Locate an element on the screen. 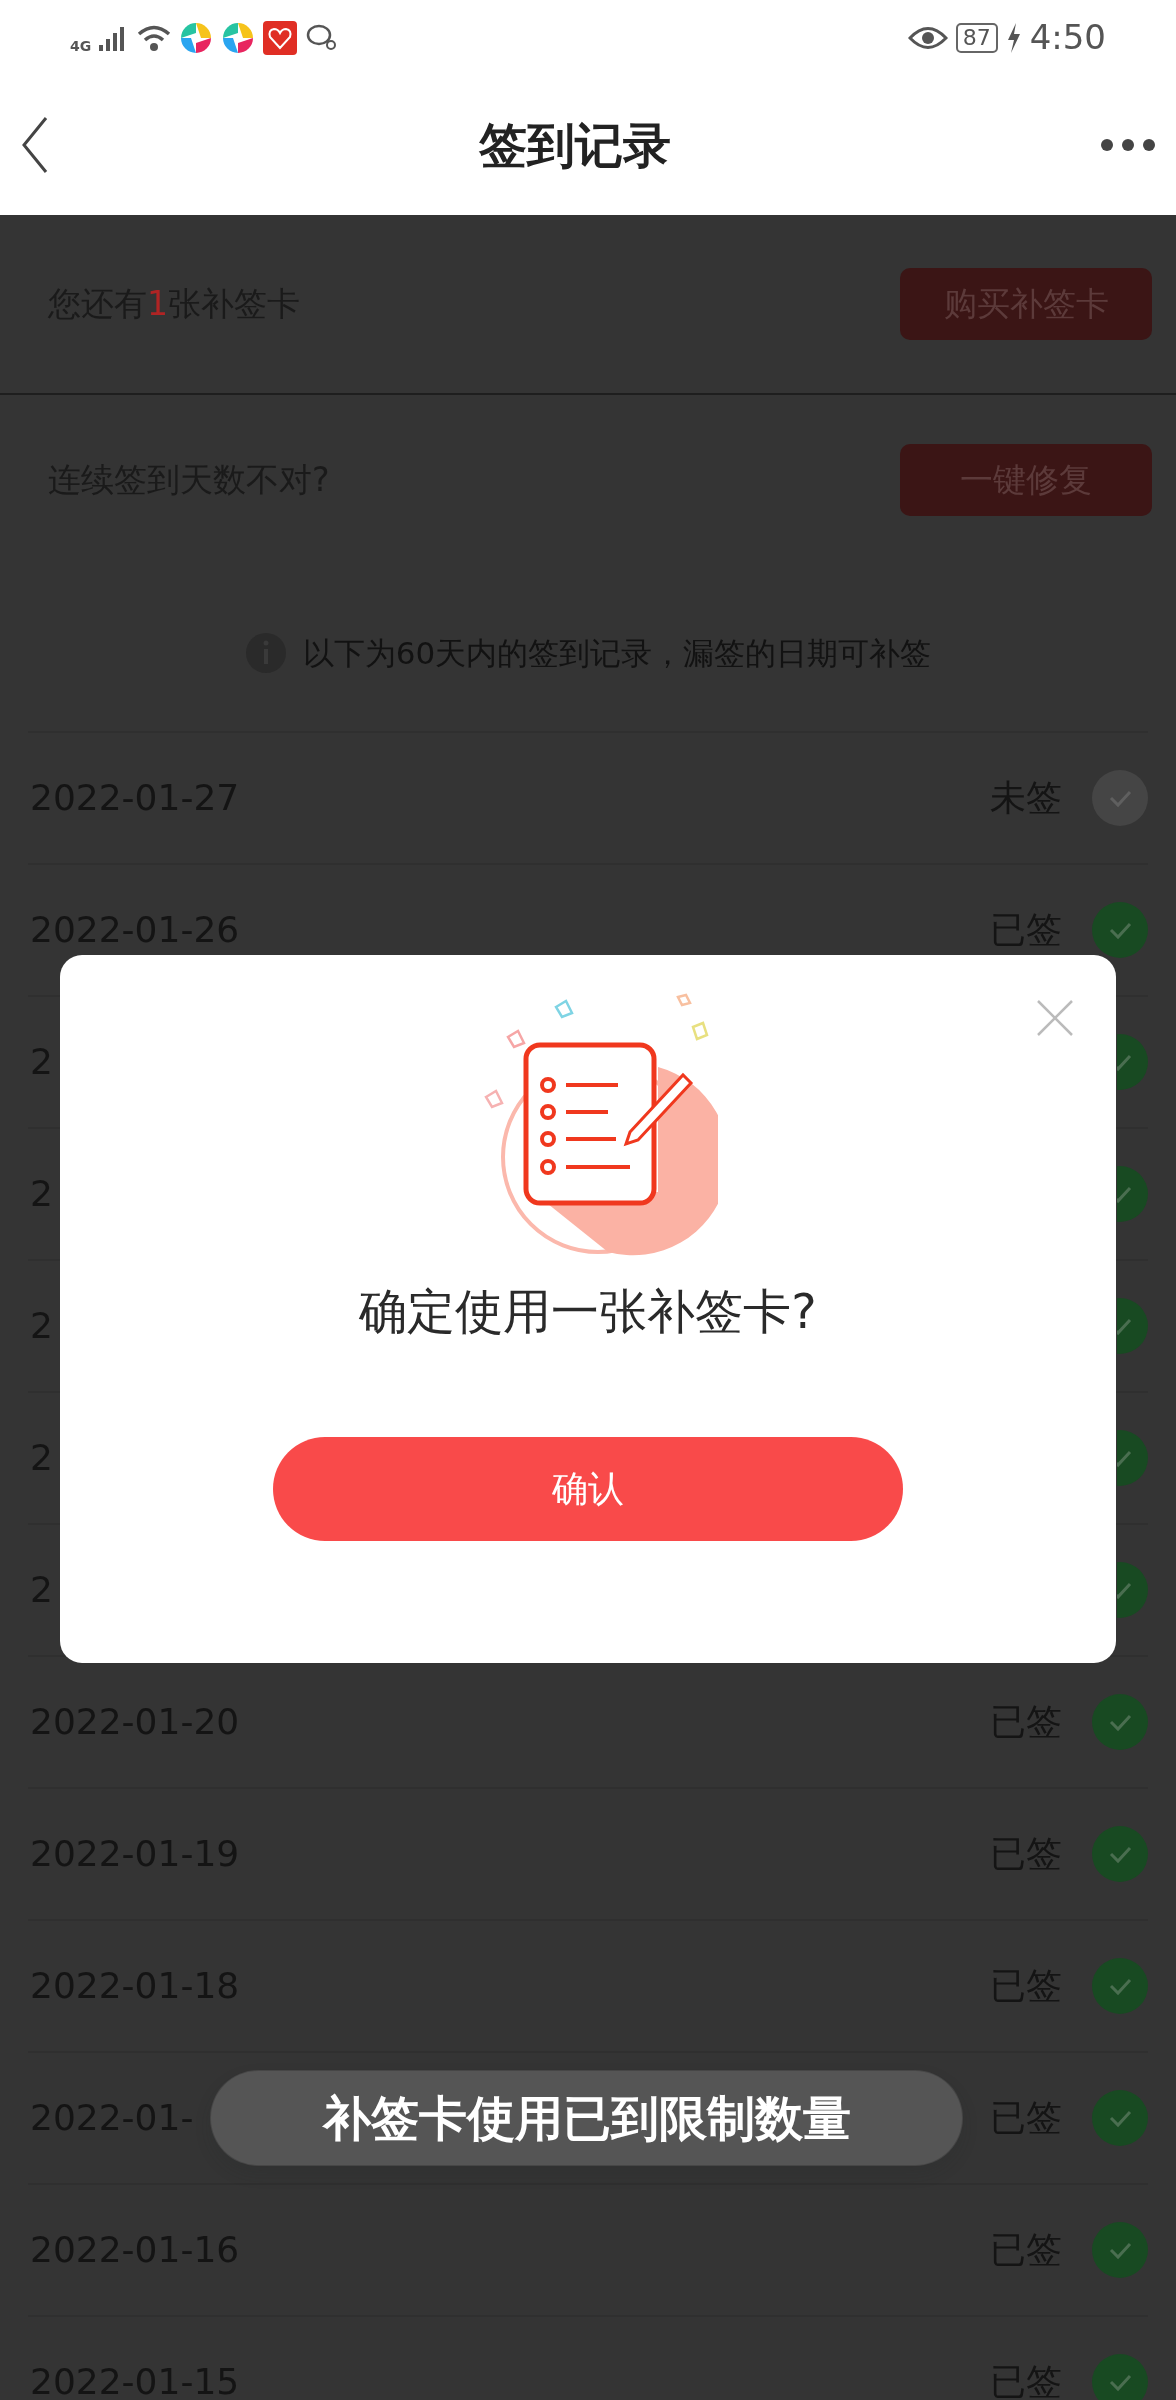 The image size is (1176, 2400). eye-icon is located at coordinates (927, 37).